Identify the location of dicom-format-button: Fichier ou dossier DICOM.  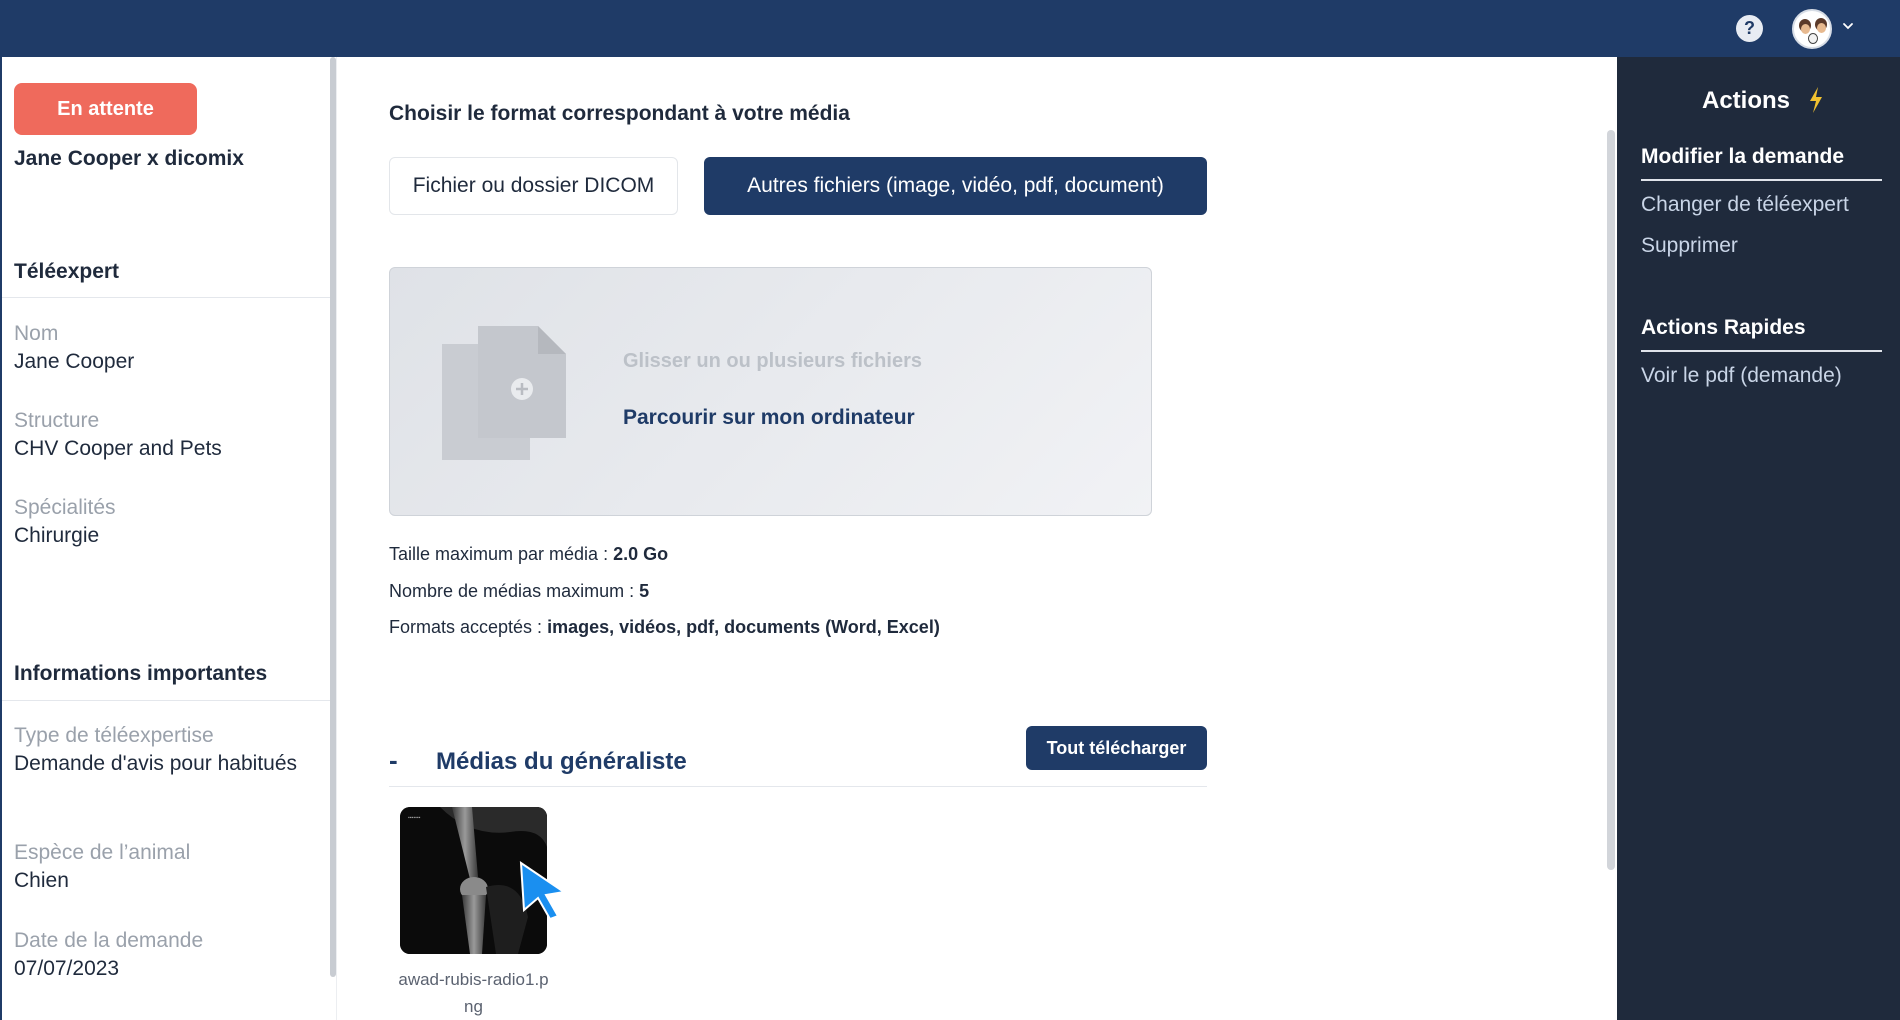
(533, 186).